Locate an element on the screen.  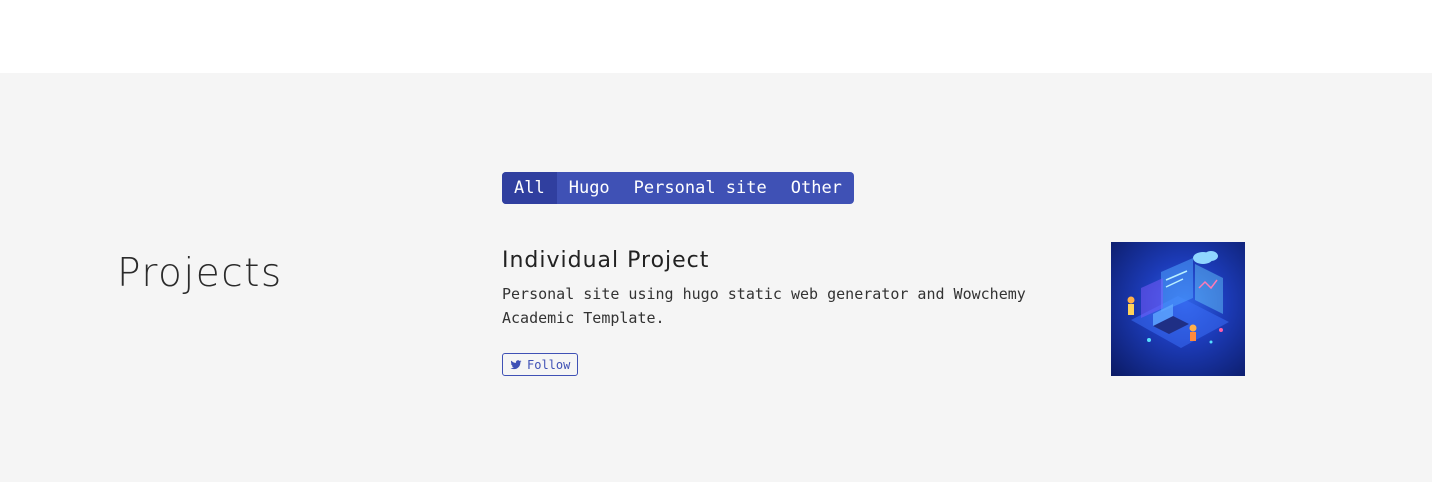
section-title: Projects is located at coordinates (200, 273).